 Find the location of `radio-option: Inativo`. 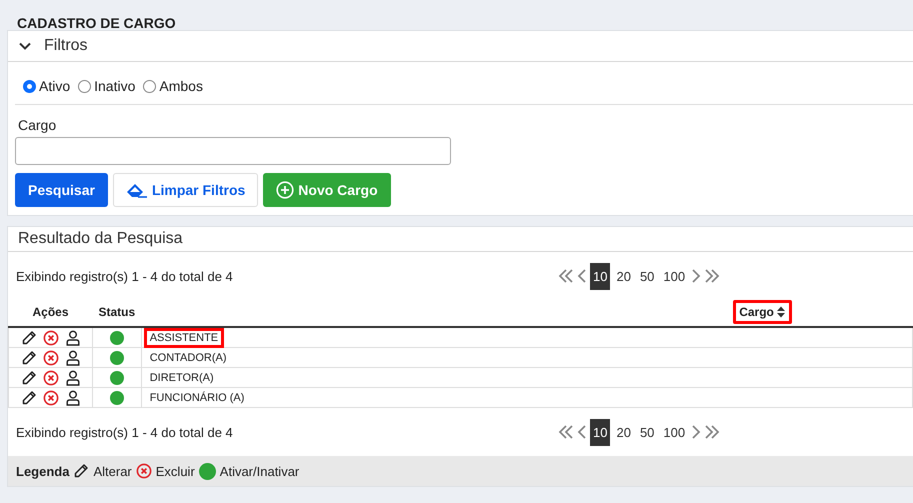

radio-option: Inativo is located at coordinates (107, 86).